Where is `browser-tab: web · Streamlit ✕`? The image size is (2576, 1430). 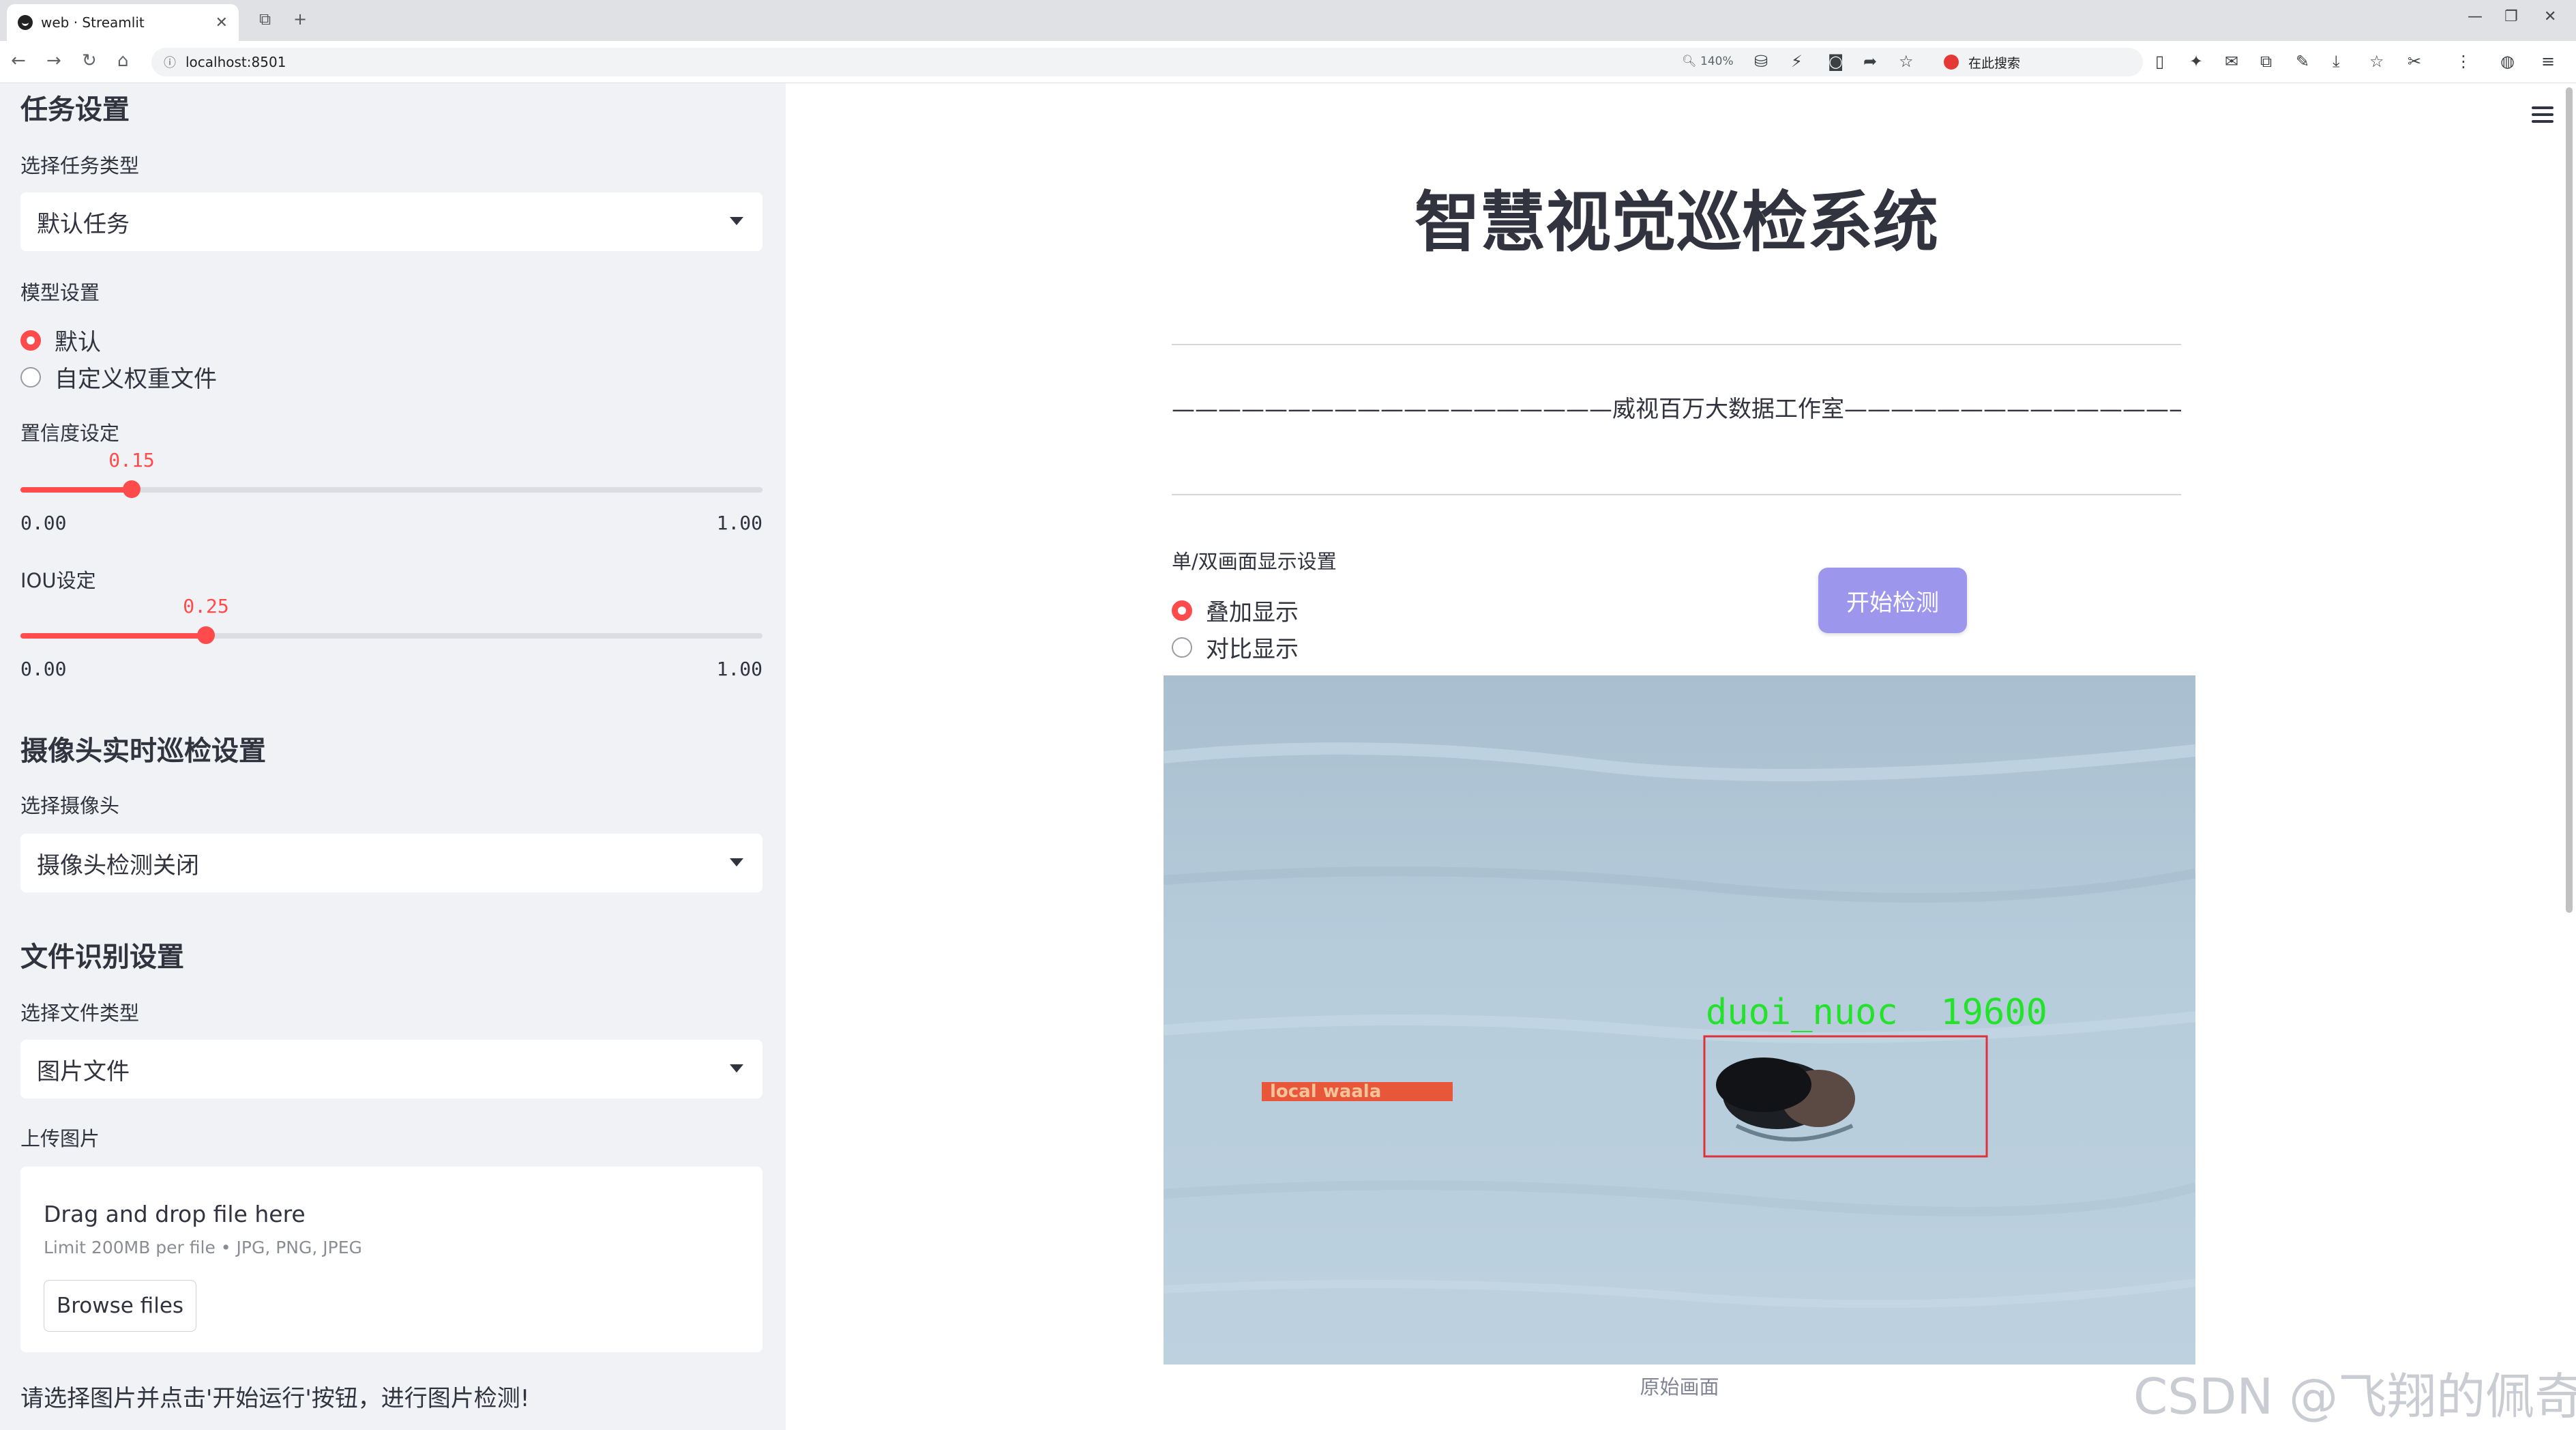 browser-tab: web · Streamlit ✕ is located at coordinates (123, 23).